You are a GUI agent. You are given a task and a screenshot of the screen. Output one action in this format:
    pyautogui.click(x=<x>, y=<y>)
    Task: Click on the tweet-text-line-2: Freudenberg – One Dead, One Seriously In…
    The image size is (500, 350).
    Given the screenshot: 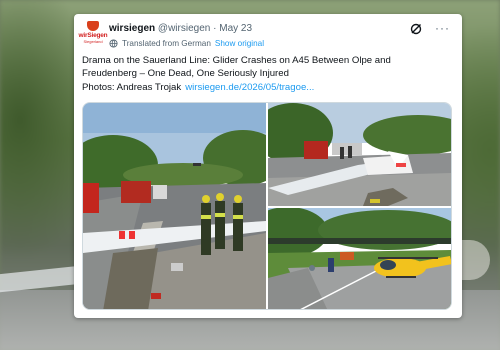 What is the action you would take?
    pyautogui.click(x=185, y=74)
    